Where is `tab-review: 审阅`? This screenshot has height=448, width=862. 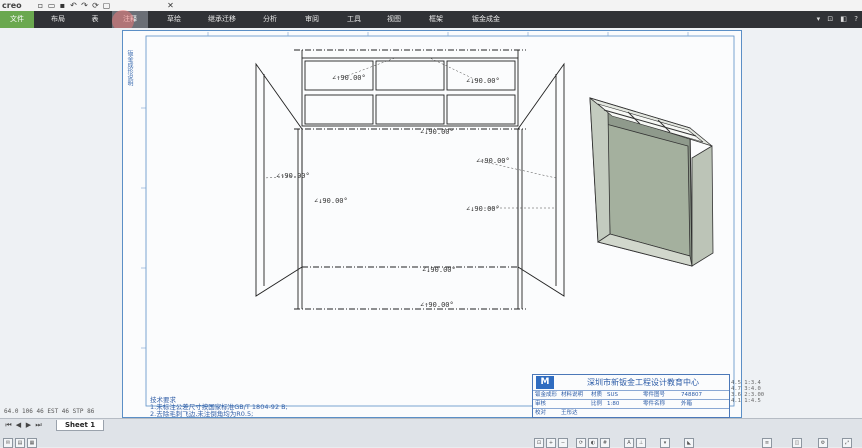
tab-review: 审阅 is located at coordinates (312, 19).